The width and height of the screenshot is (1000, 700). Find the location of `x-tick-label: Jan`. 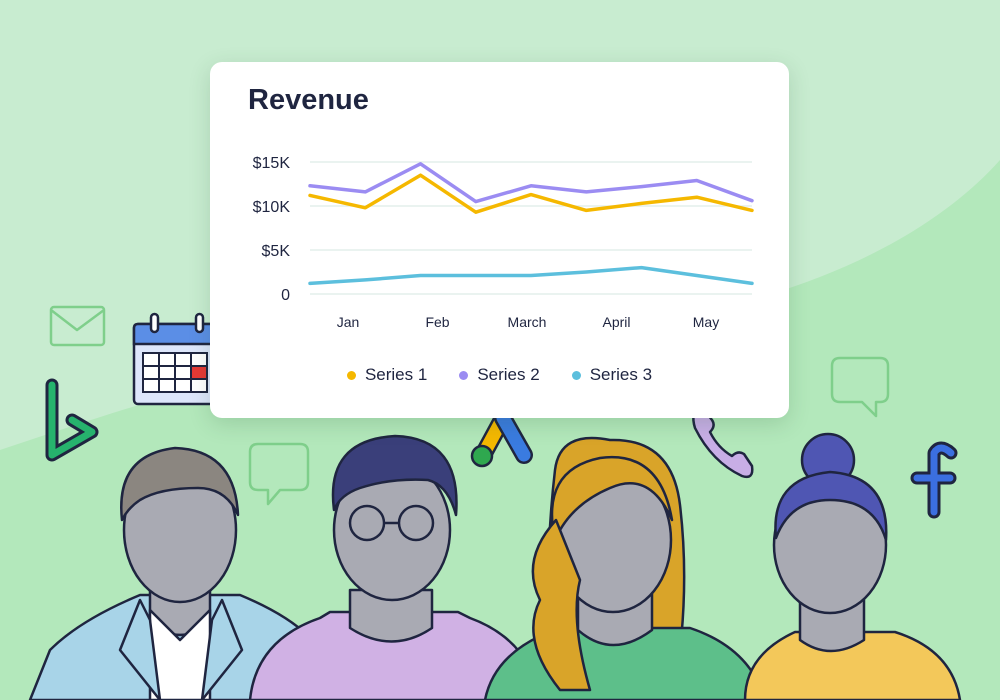

x-tick-label: Jan is located at coordinates (348, 322).